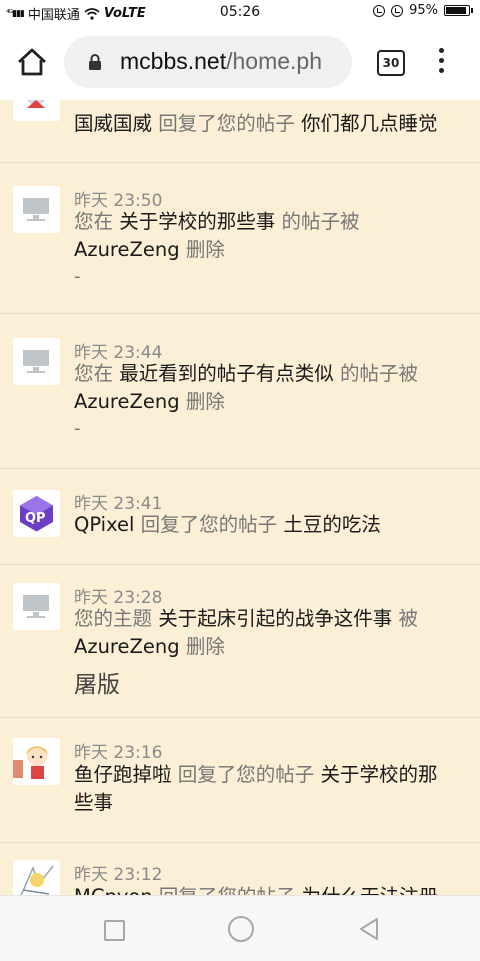 The image size is (480, 961). I want to click on recents-square-icon, so click(114, 930).